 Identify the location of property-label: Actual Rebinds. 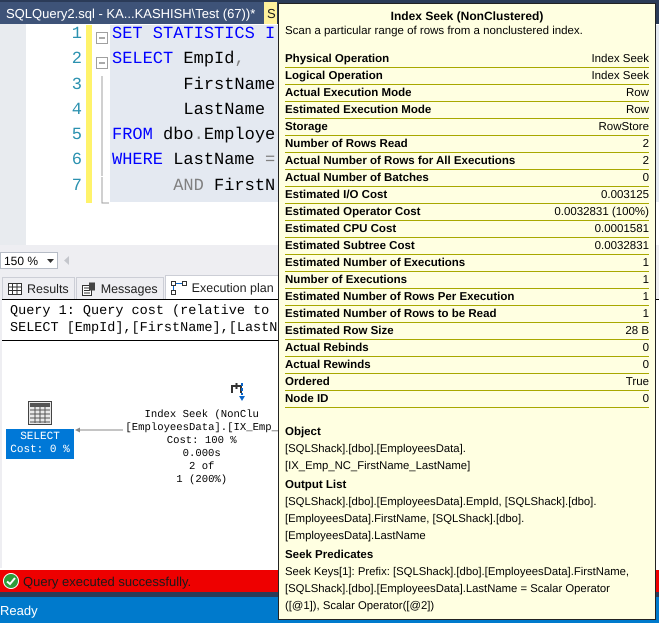
(327, 348).